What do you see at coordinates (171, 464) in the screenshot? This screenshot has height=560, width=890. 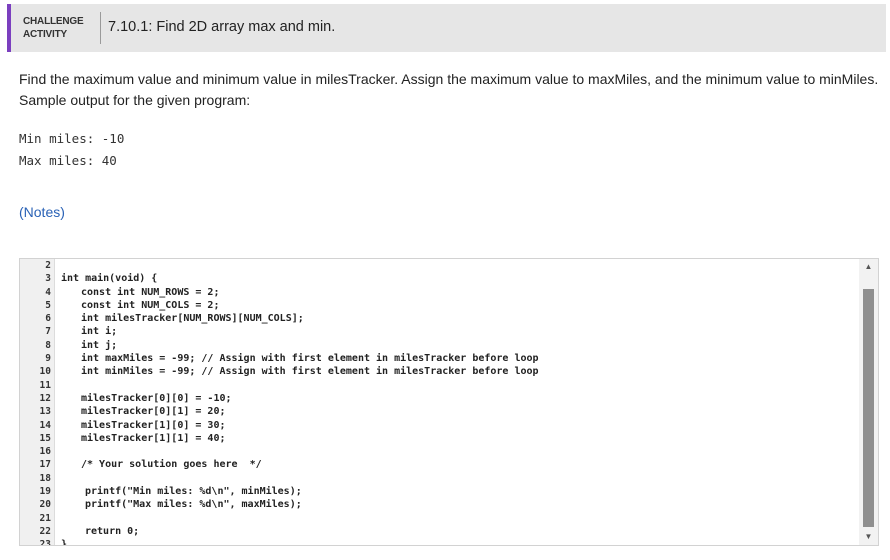 I see `code-text: /* Your solution goes here */` at bounding box center [171, 464].